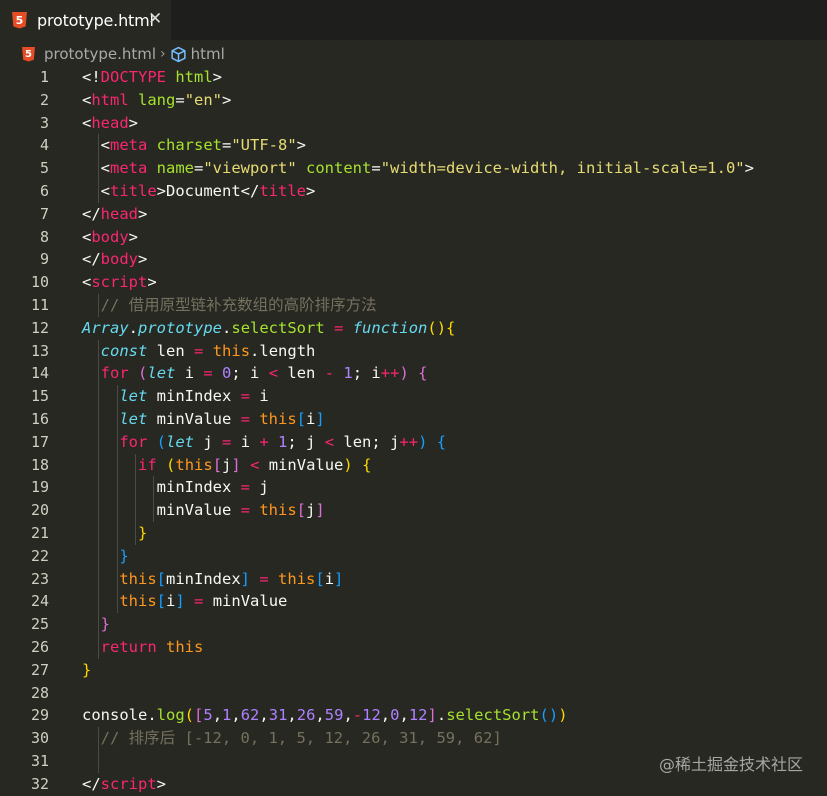 This screenshot has height=796, width=827. What do you see at coordinates (39, 715) in the screenshot?
I see `line-number: 29` at bounding box center [39, 715].